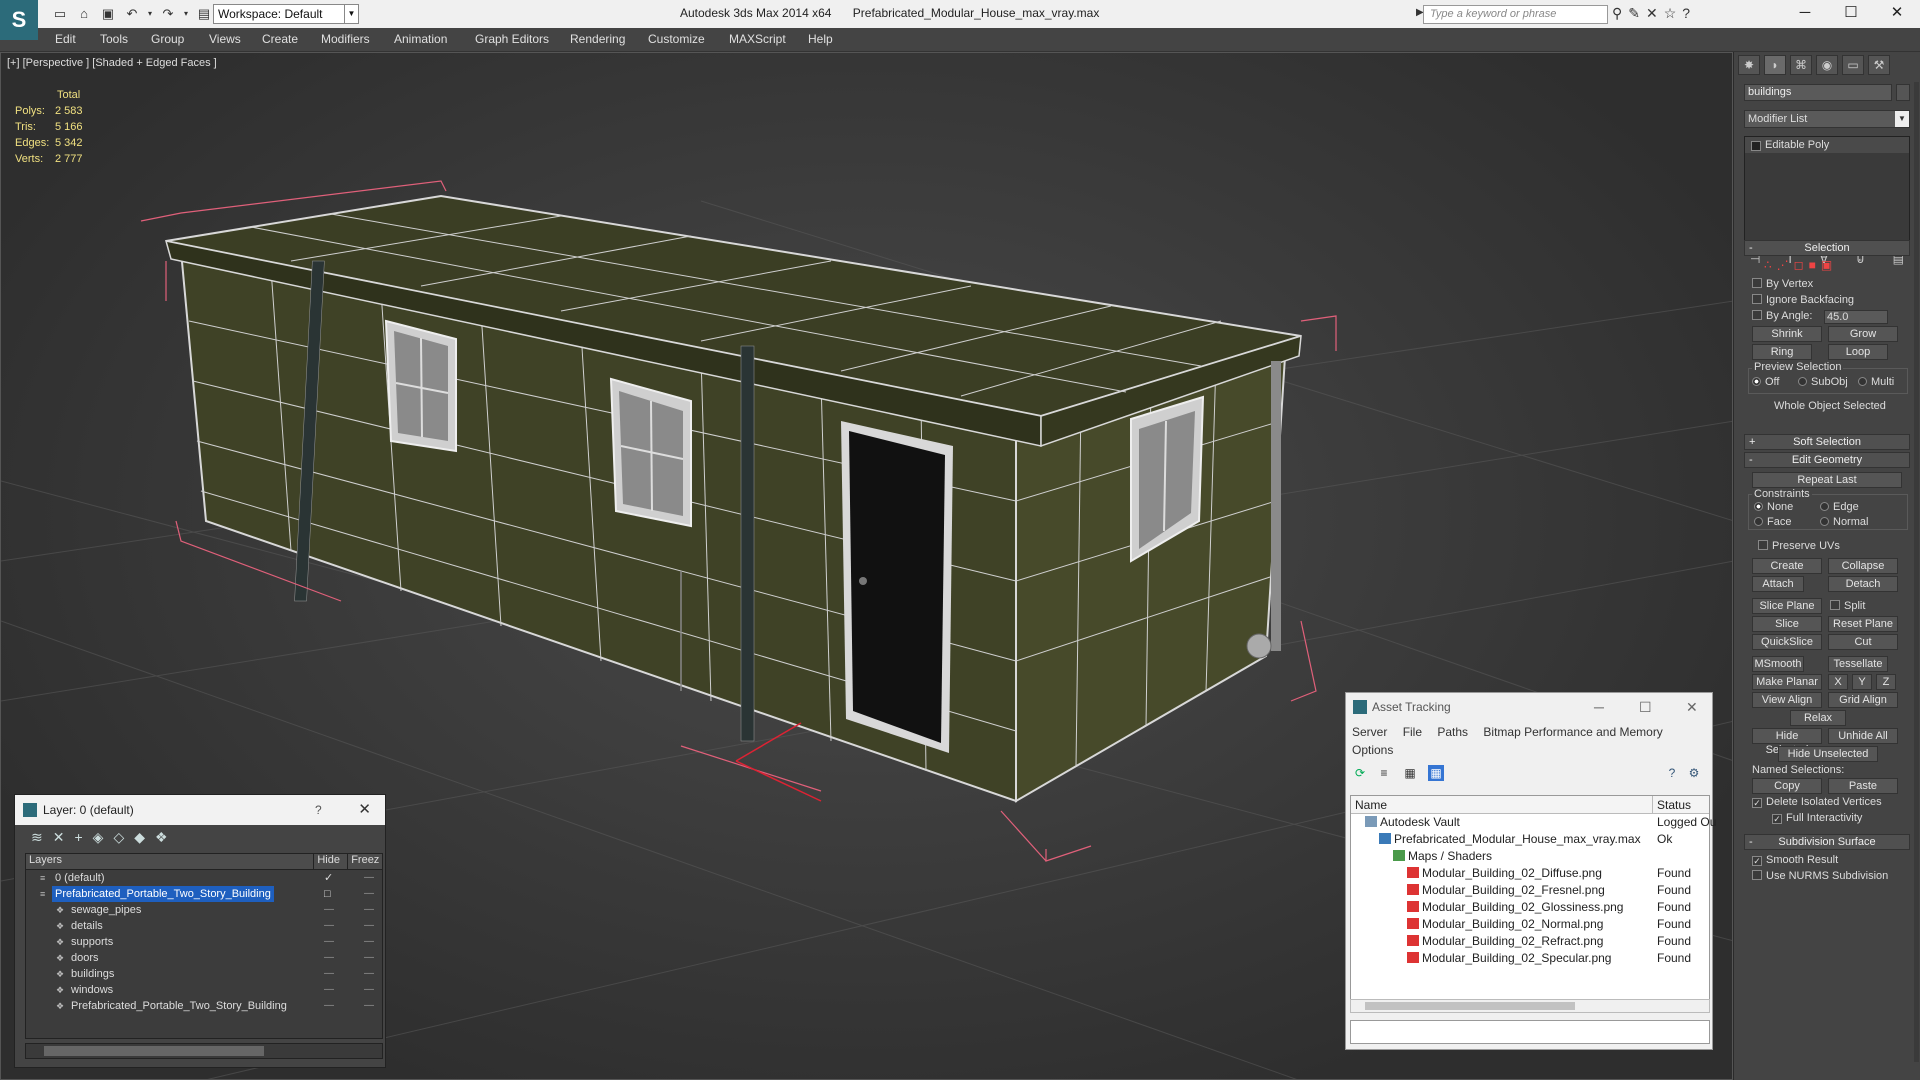  I want to click on save-file-icon: ▣, so click(108, 14).